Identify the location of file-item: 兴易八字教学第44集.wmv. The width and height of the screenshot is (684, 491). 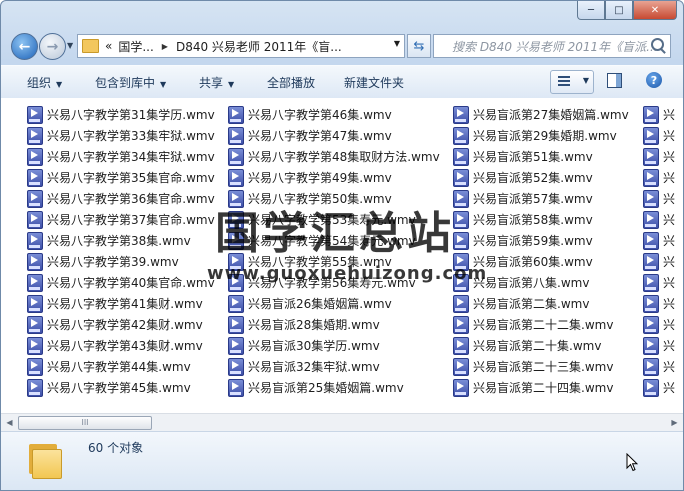
(121, 366).